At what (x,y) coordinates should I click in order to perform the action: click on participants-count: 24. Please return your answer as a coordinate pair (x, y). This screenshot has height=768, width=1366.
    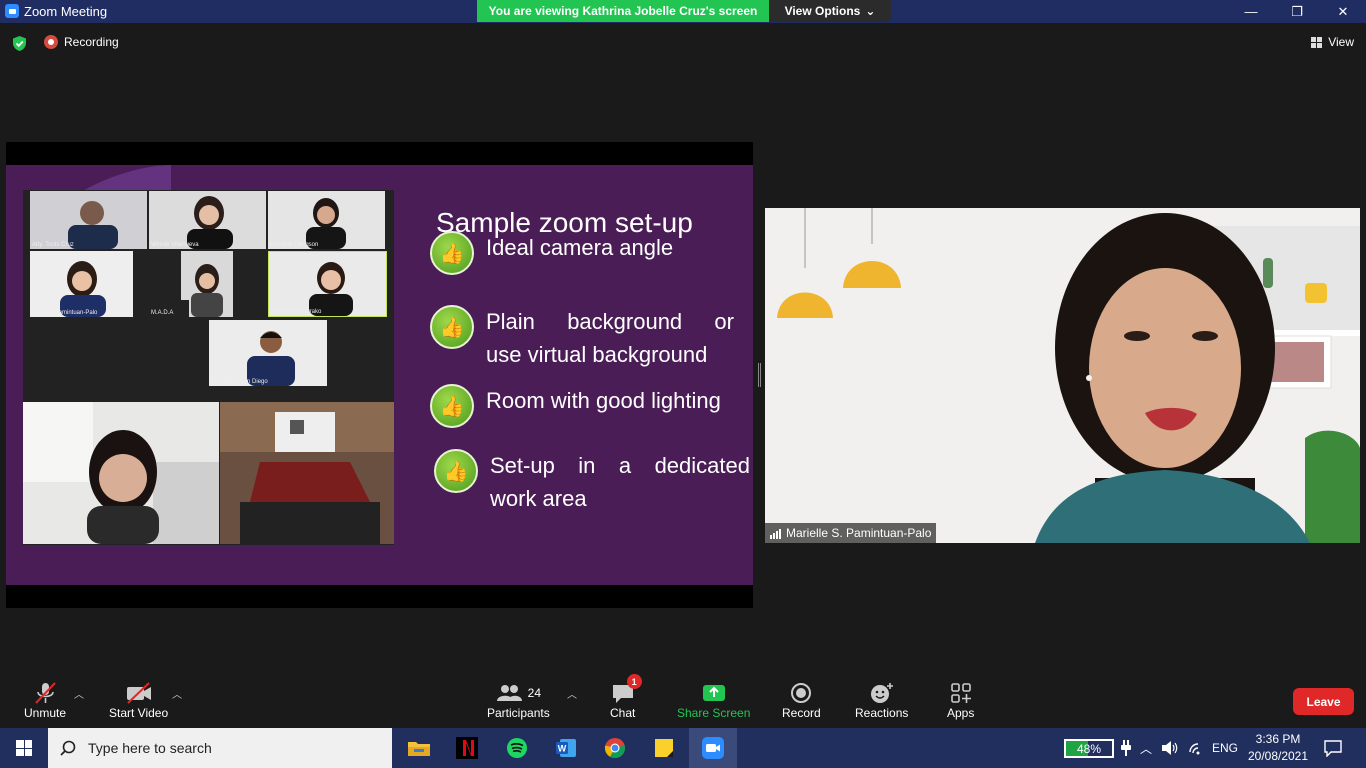
    Looking at the image, I should click on (534, 693).